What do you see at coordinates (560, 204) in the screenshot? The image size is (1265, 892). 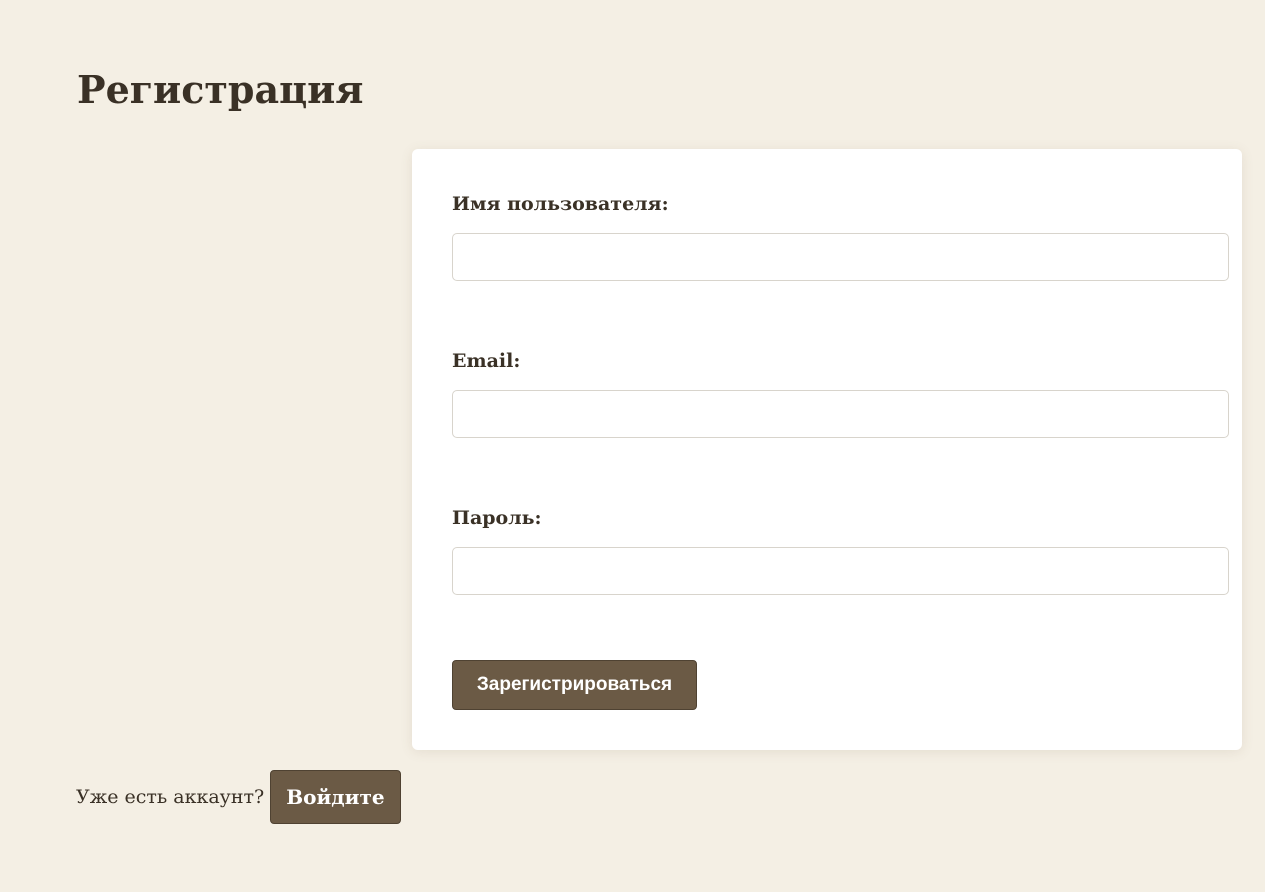 I see `username-label: Имя пользователя:` at bounding box center [560, 204].